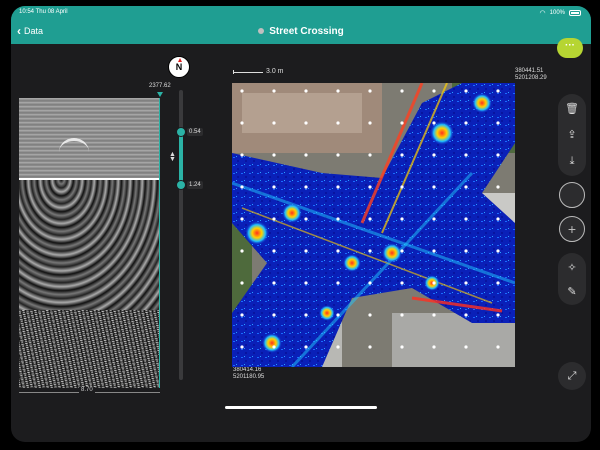 The image size is (600, 450). I want to click on status-time: 10:54 Thu 08 April, so click(43, 12).